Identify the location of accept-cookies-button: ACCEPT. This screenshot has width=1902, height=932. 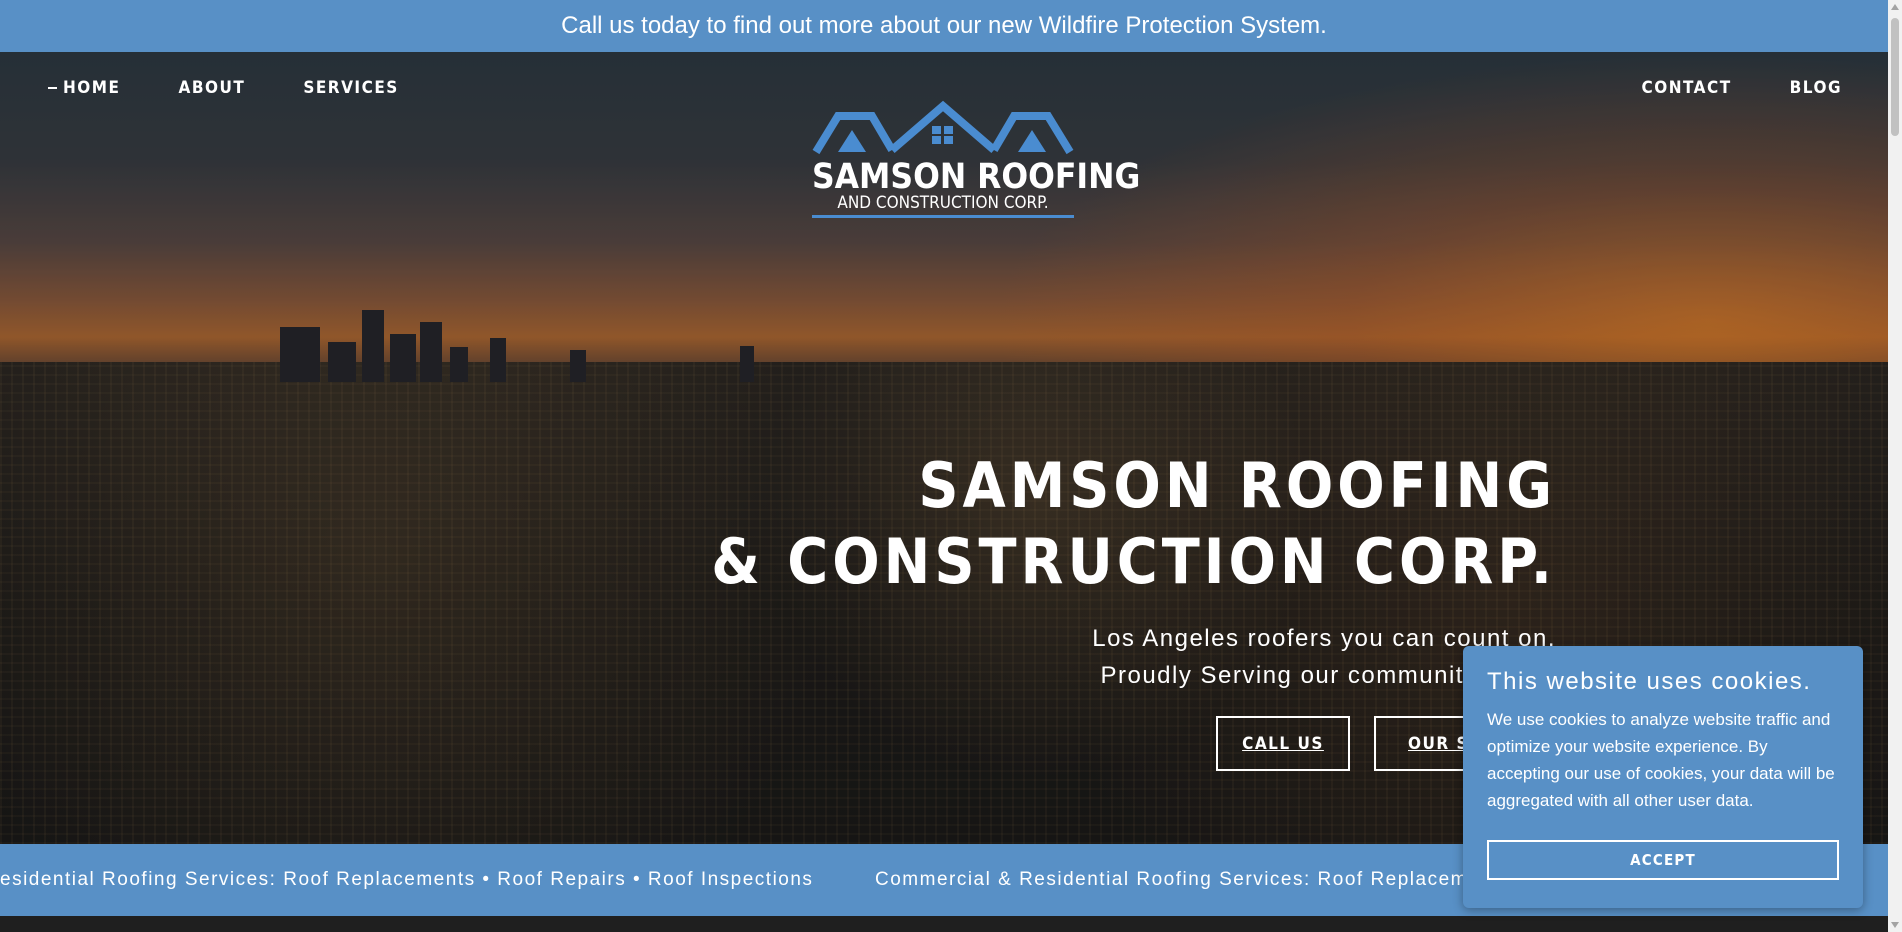
(1663, 860).